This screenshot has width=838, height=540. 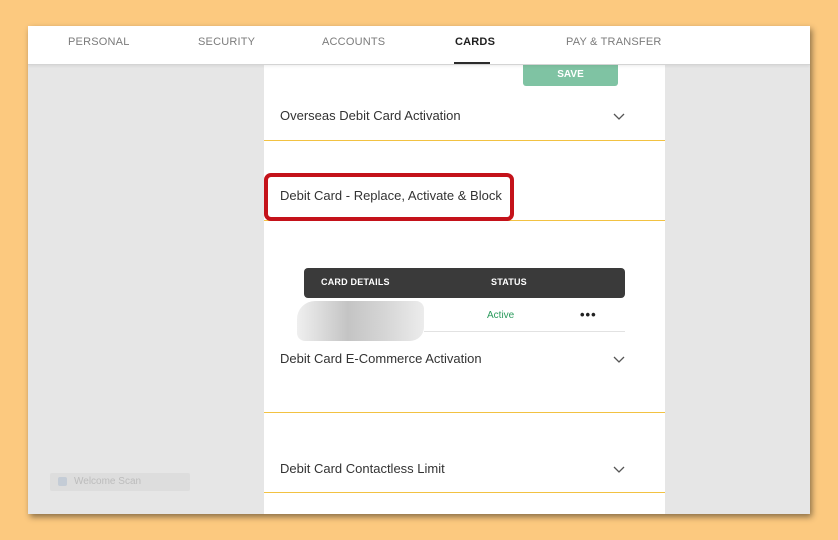 What do you see at coordinates (355, 282) in the screenshot?
I see `column-header-card-details: CARD DETAILS` at bounding box center [355, 282].